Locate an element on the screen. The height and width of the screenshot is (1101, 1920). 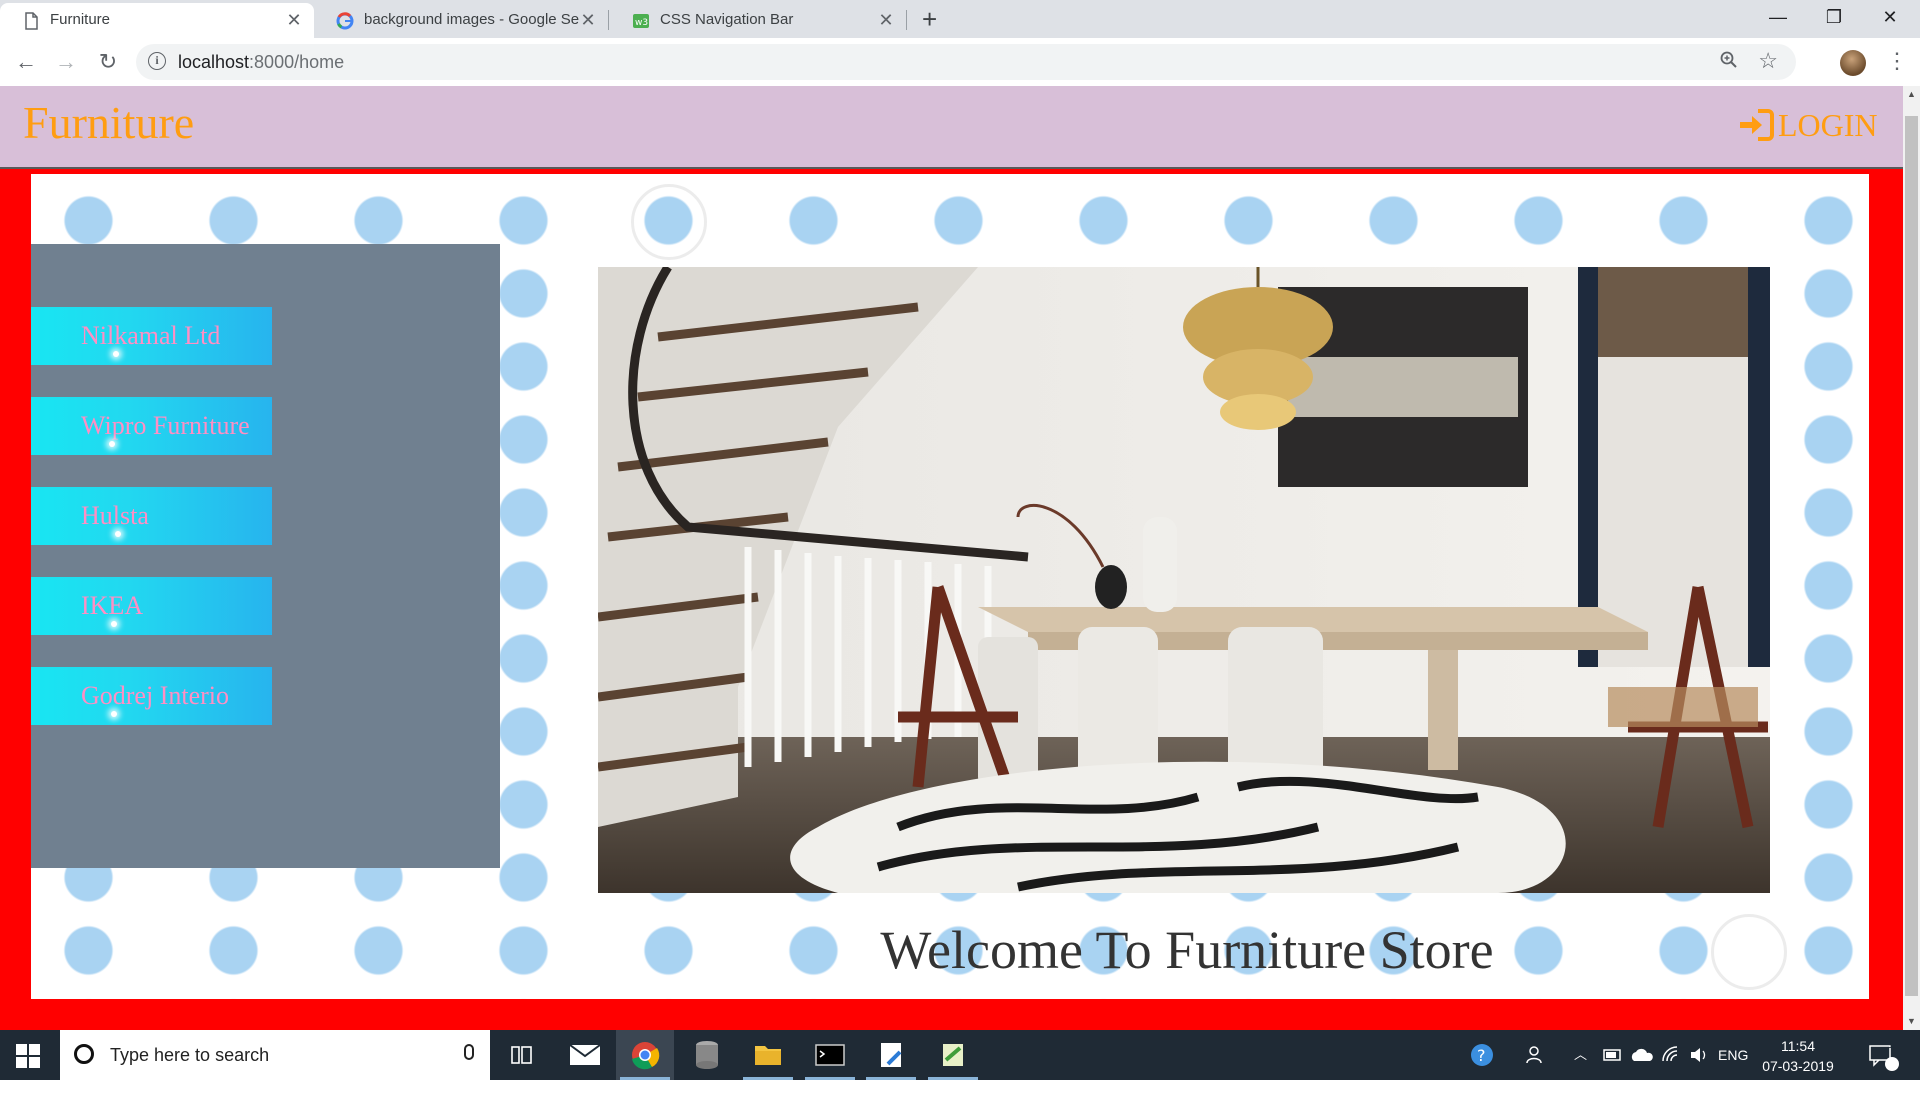
scroll-down-arrow-icon: ▼ is located at coordinates (1911, 1021).